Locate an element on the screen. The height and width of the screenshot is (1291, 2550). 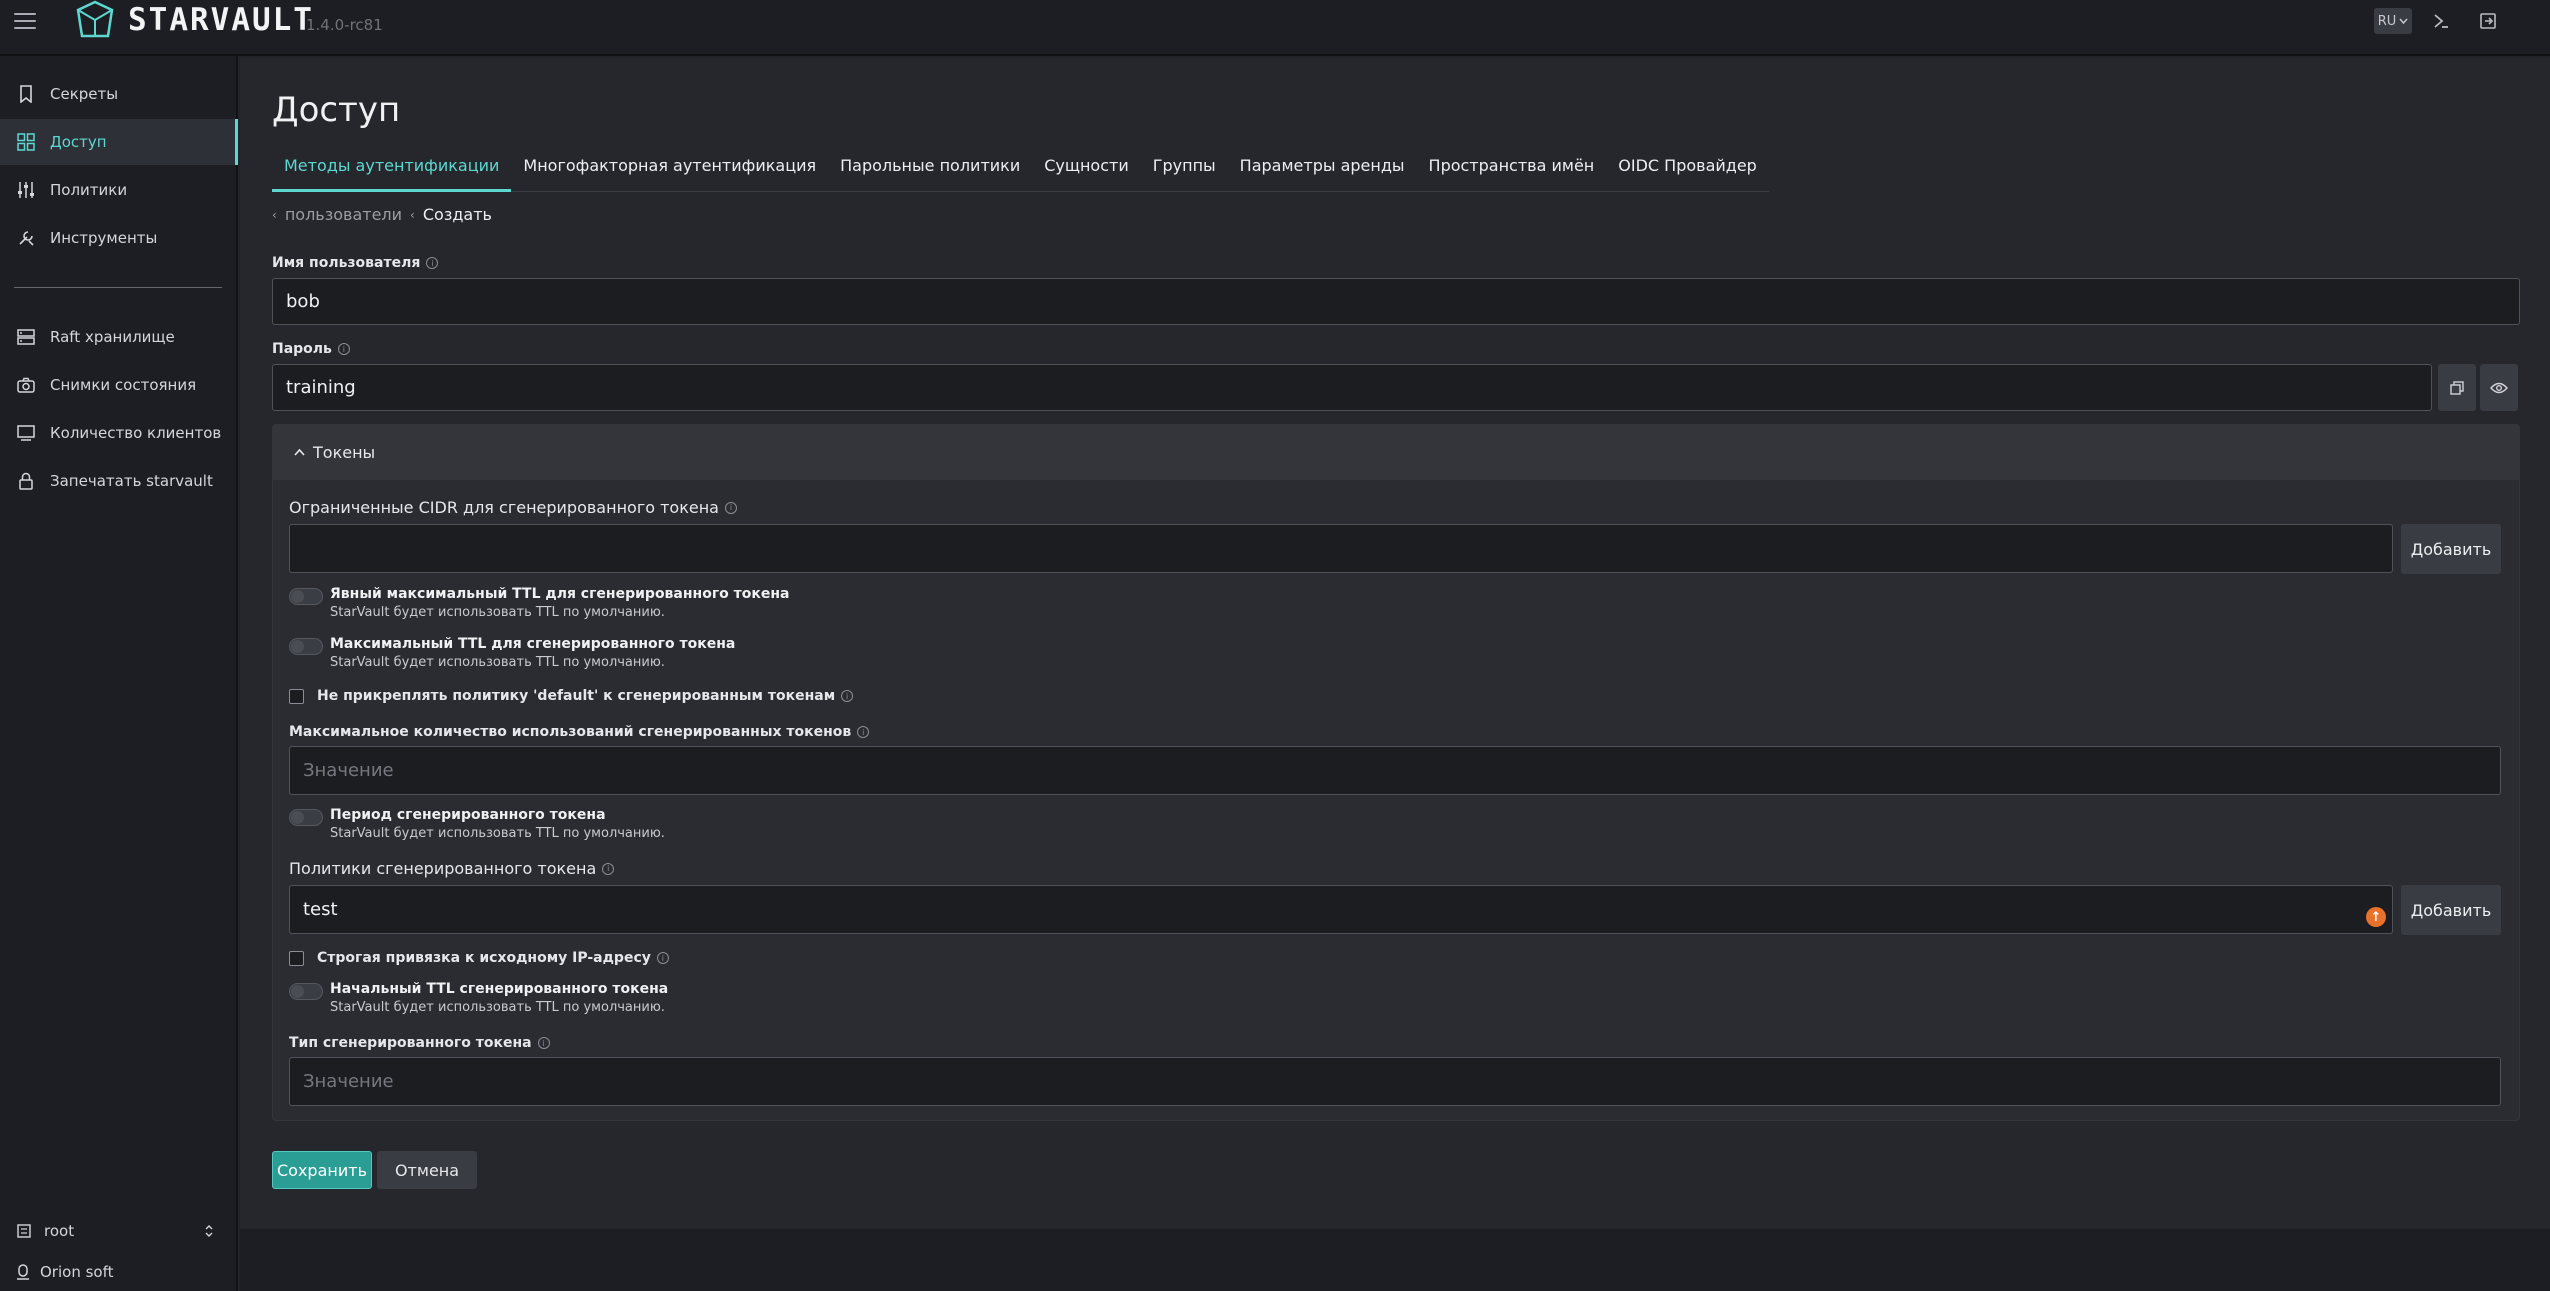
eye-icon is located at coordinates (2499, 387).